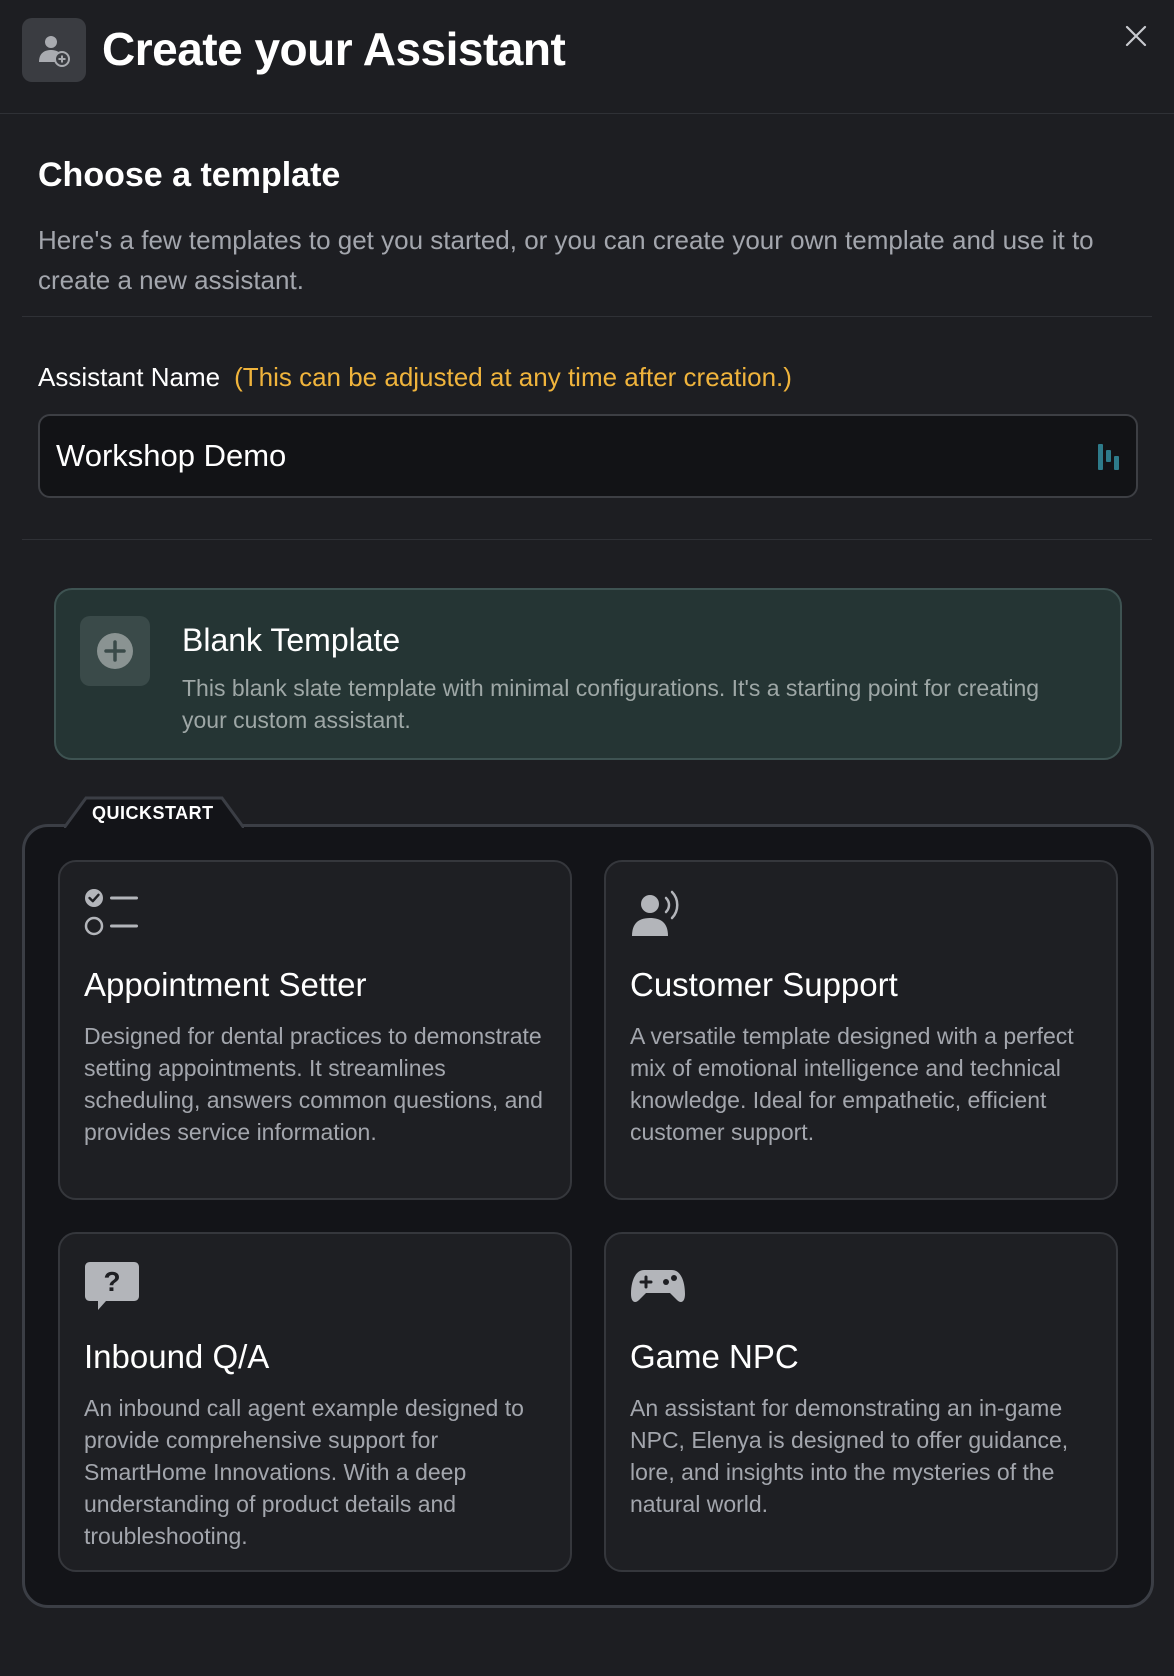 Image resolution: width=1174 pixels, height=1676 pixels. I want to click on close-button, so click(1136, 36).